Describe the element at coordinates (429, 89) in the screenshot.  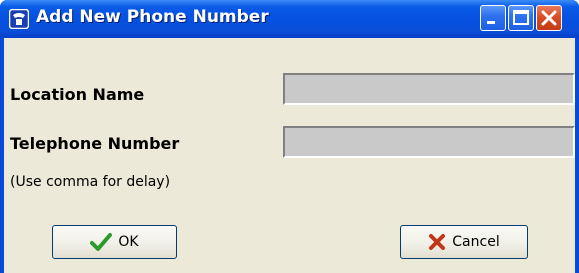
I see `location-name-input` at that location.